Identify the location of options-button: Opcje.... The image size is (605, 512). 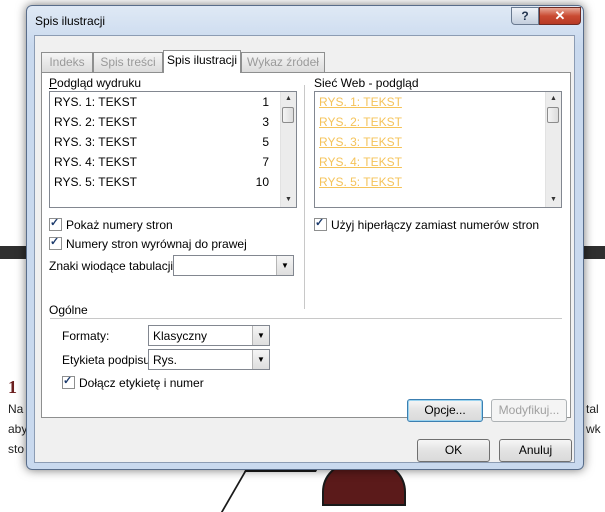
(445, 410).